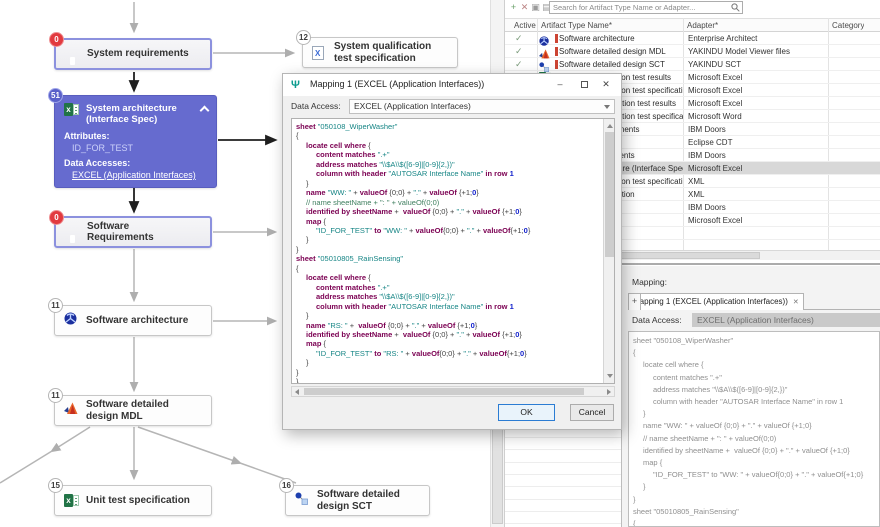 The width and height of the screenshot is (880, 527). What do you see at coordinates (130, 51) in the screenshot?
I see `diagram-node-system-requirements: 0 System requirements` at bounding box center [130, 51].